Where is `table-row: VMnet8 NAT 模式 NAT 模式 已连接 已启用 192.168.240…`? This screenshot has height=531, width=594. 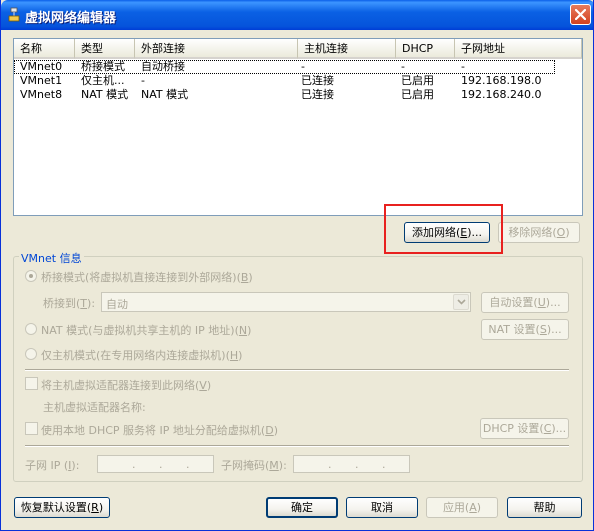
table-row: VMnet8 NAT 模式 NAT 模式 已连接 已启用 192.168.240… is located at coordinates (298, 95).